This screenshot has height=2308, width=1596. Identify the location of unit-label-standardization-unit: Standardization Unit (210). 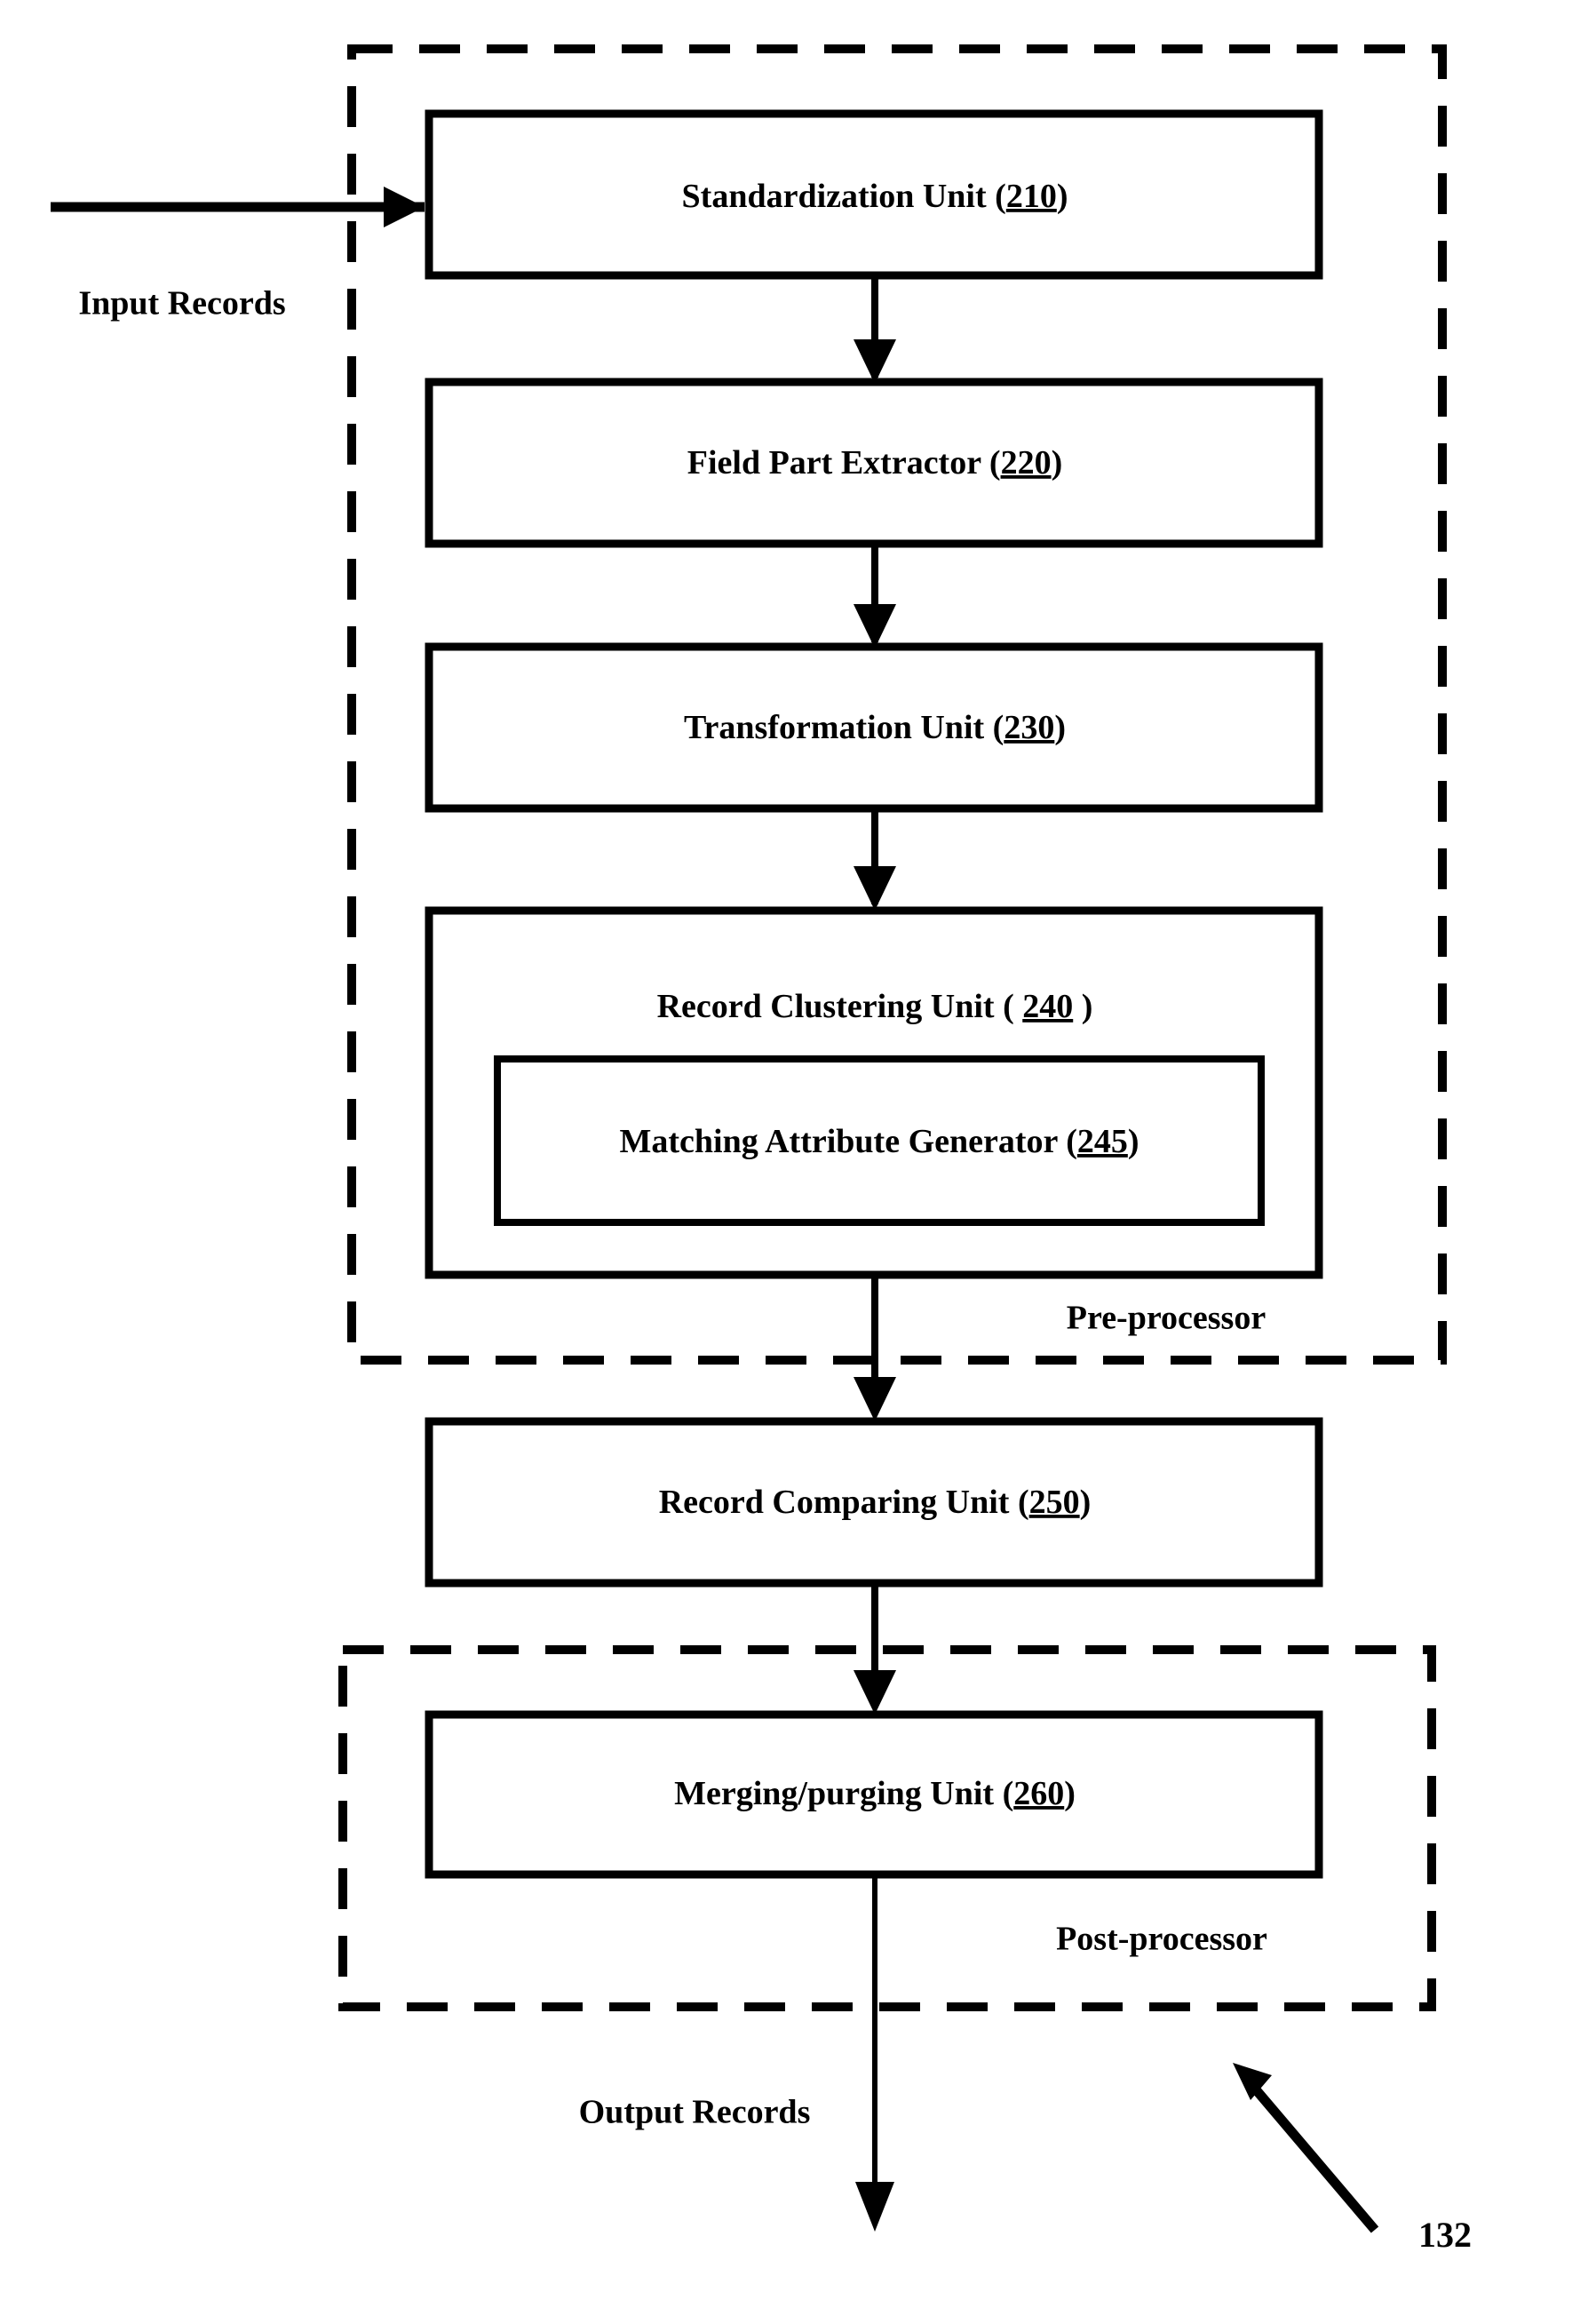
(875, 196).